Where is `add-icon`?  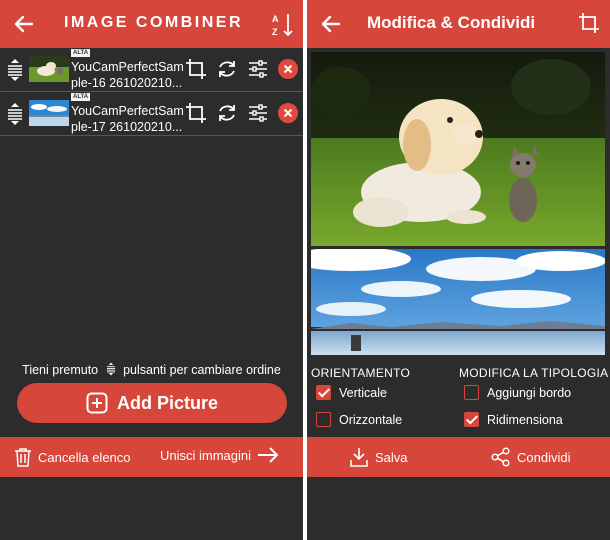 add-icon is located at coordinates (97, 403).